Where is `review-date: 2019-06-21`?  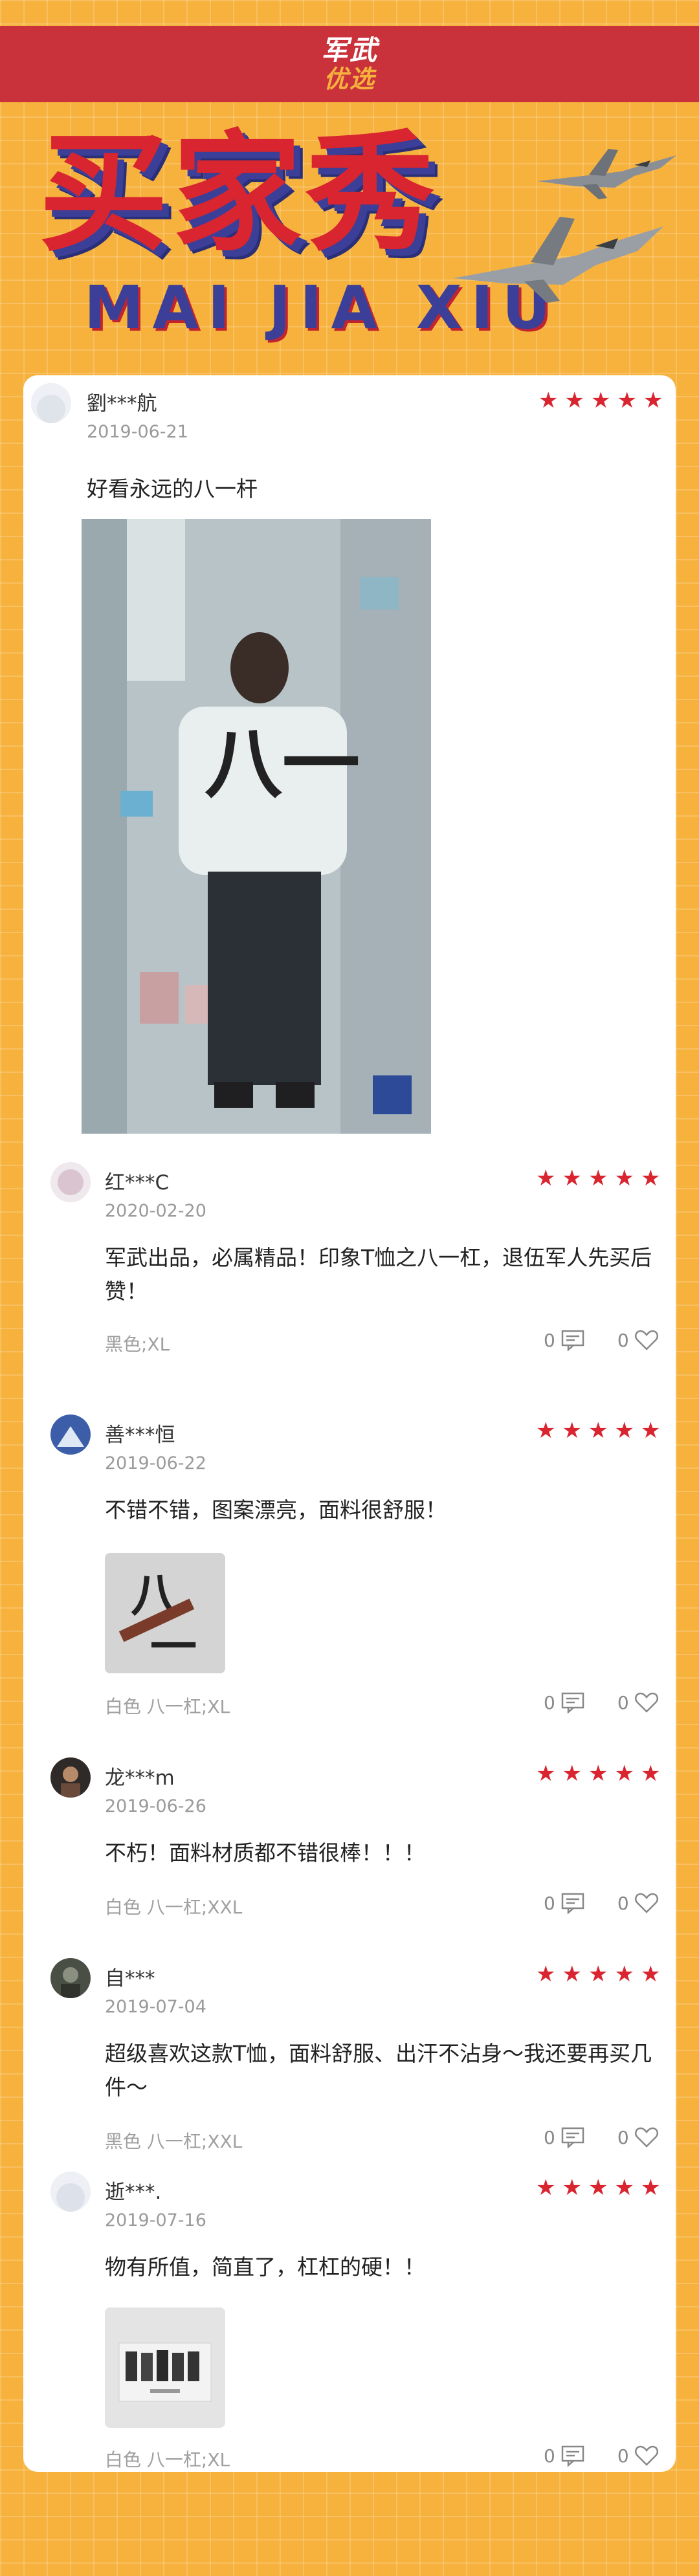
review-date: 2019-06-21 is located at coordinates (137, 432).